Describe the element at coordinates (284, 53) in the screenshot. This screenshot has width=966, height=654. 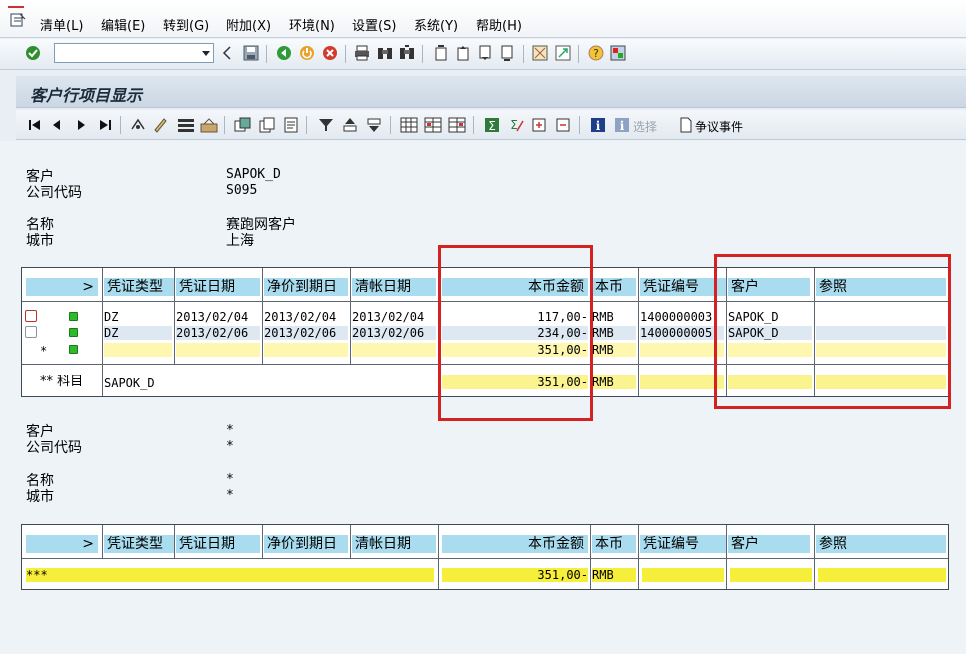
I see `back-icon` at that location.